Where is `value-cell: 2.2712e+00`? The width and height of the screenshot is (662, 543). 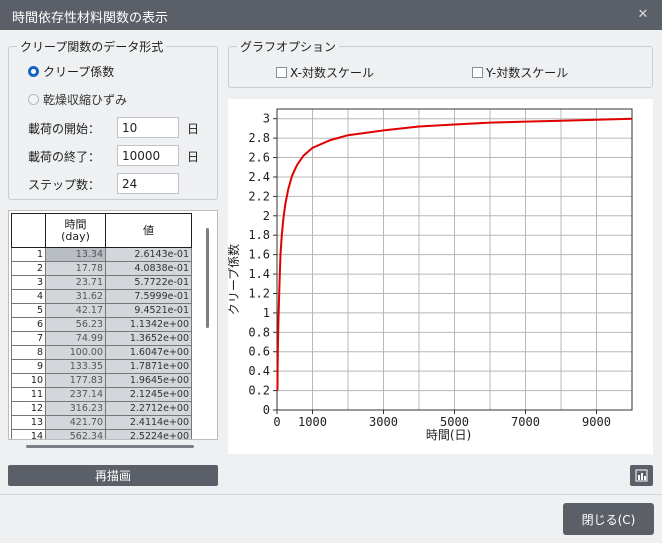
value-cell: 2.2712e+00 is located at coordinates (148, 408).